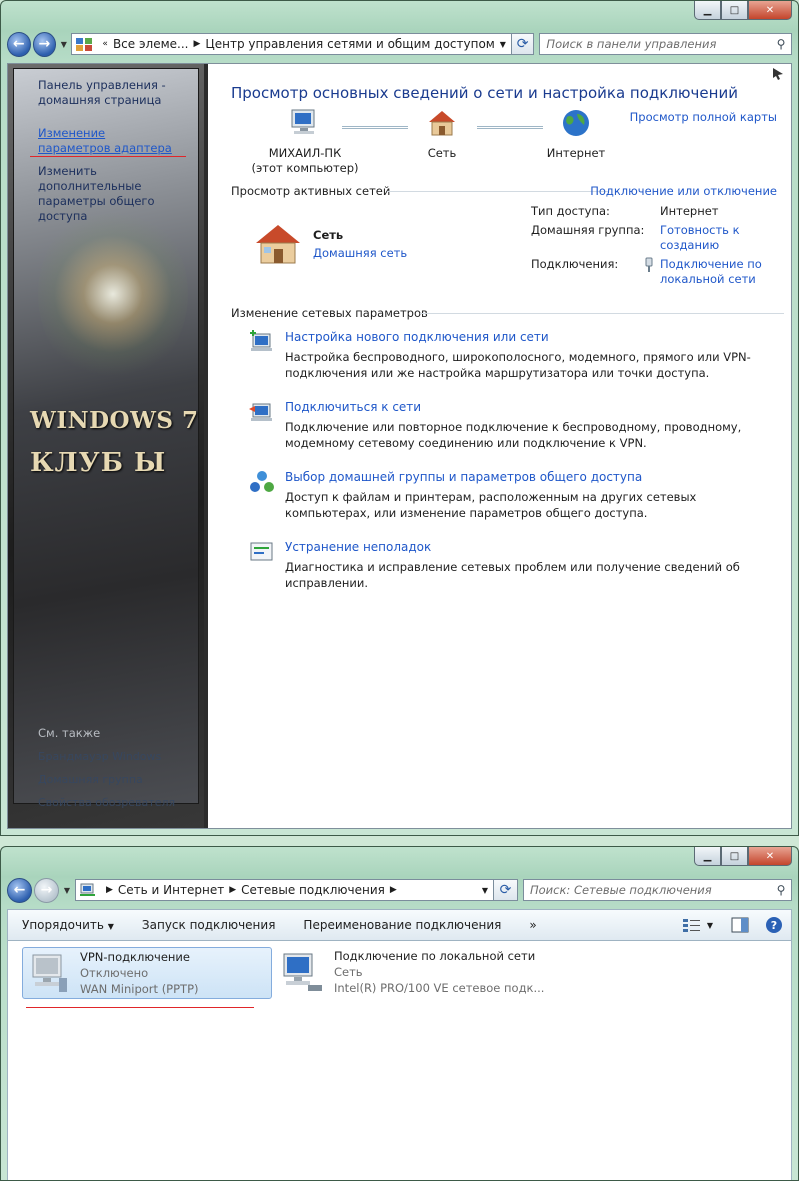 This screenshot has width=799, height=1181. What do you see at coordinates (114, 420) in the screenshot?
I see `watermark-line1: WINDOWS 7` at bounding box center [114, 420].